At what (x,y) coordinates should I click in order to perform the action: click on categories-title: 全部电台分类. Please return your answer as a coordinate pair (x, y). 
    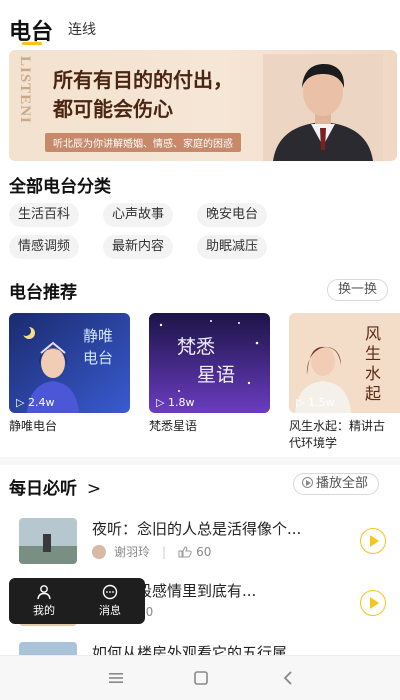
    Looking at the image, I should click on (60, 187).